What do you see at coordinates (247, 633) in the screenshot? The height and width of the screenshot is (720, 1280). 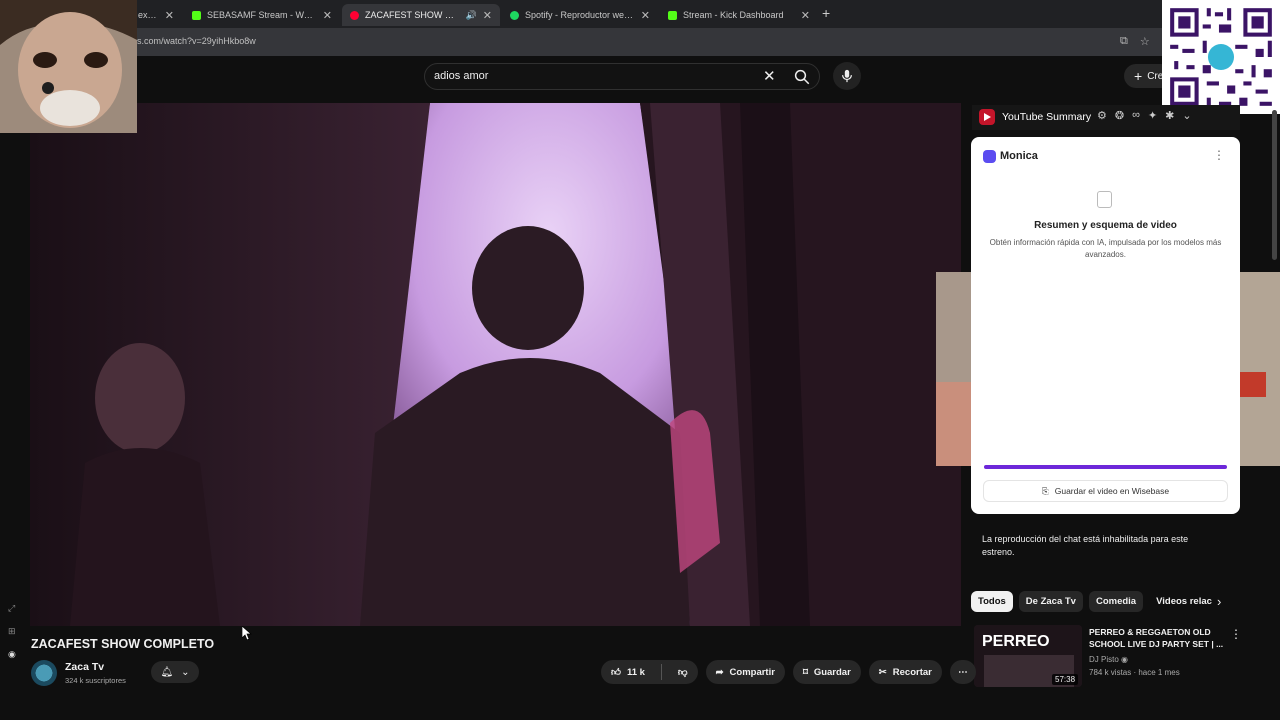 I see `mouse-cursor-icon` at bounding box center [247, 633].